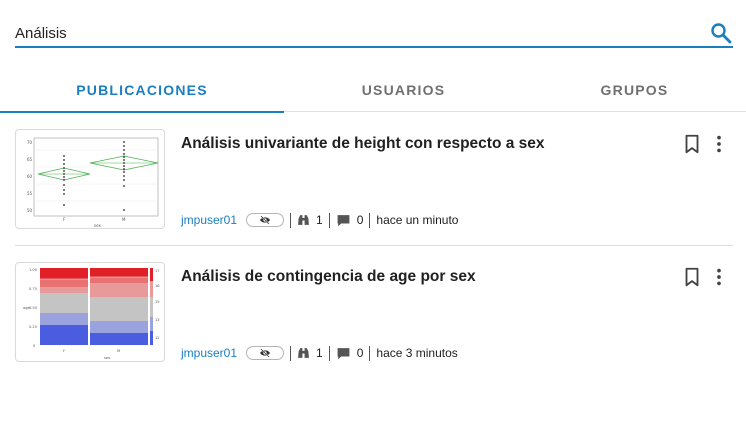  I want to click on search-bar, so click(374, 33).